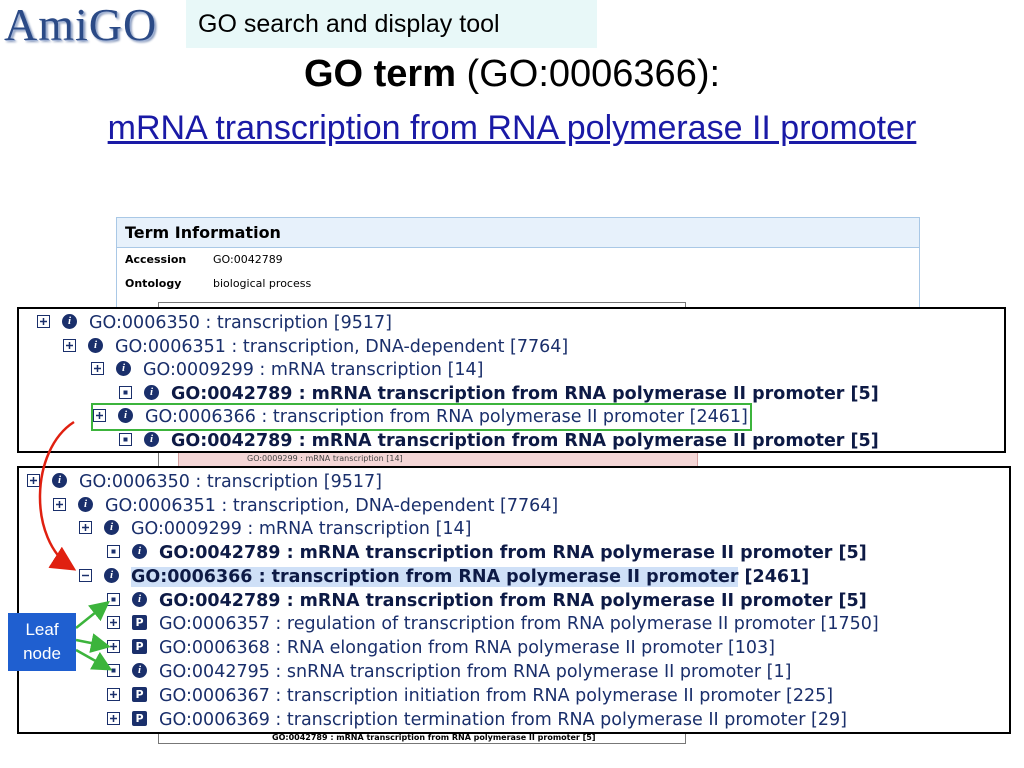 This screenshot has height=768, width=1024. I want to click on ontology-key: Ontology, so click(153, 283).